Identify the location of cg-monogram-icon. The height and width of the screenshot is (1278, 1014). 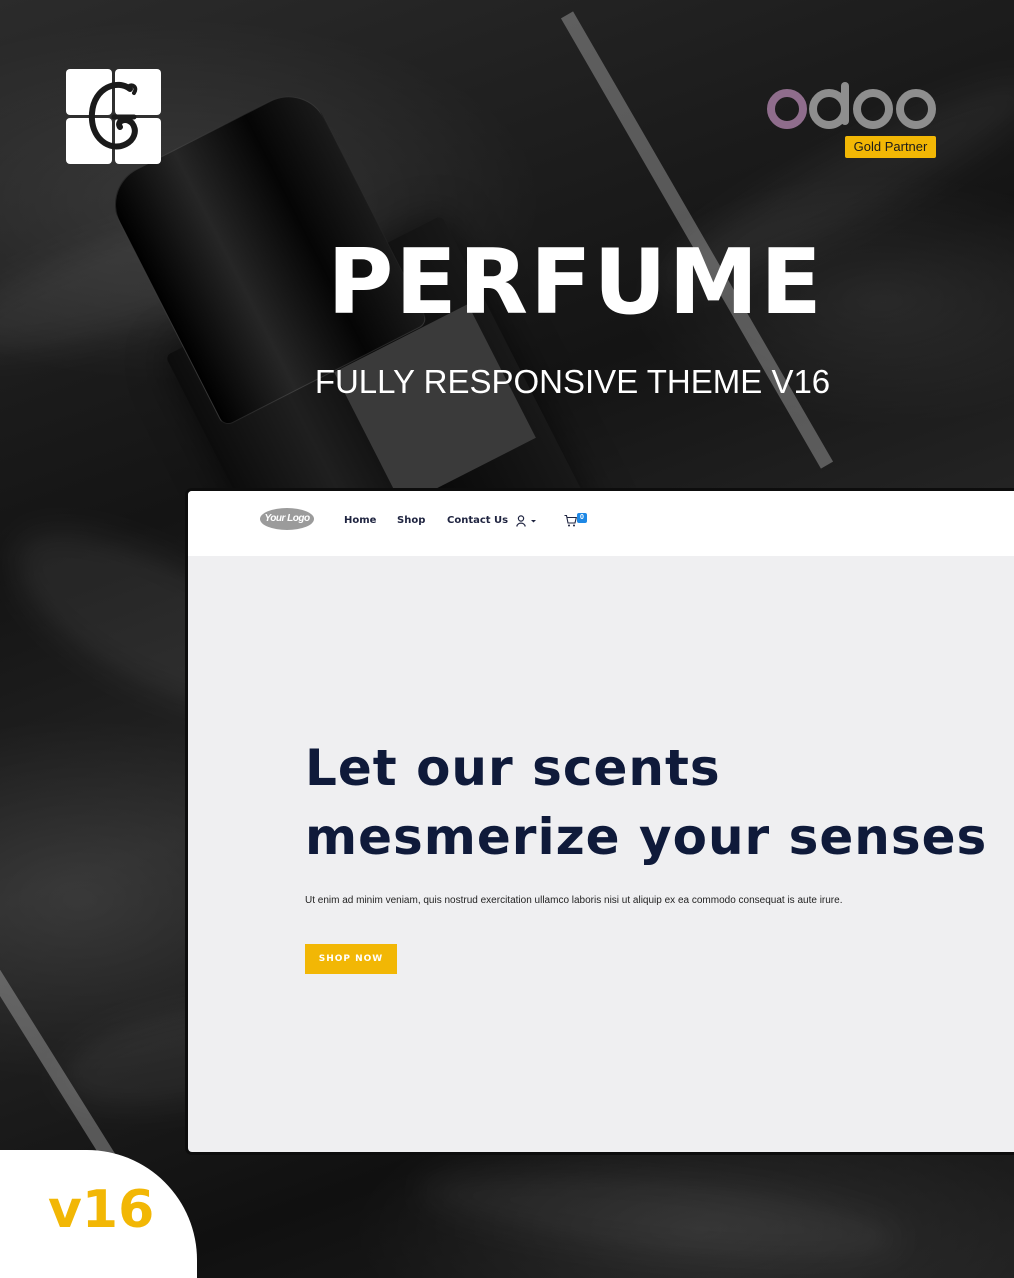
(113, 116).